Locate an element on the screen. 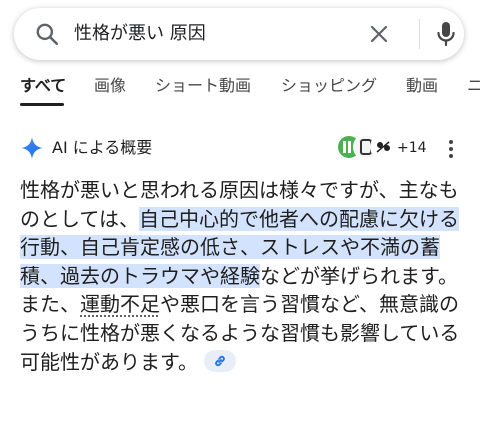 The image size is (480, 422). tab-all: すべて is located at coordinates (43, 86).